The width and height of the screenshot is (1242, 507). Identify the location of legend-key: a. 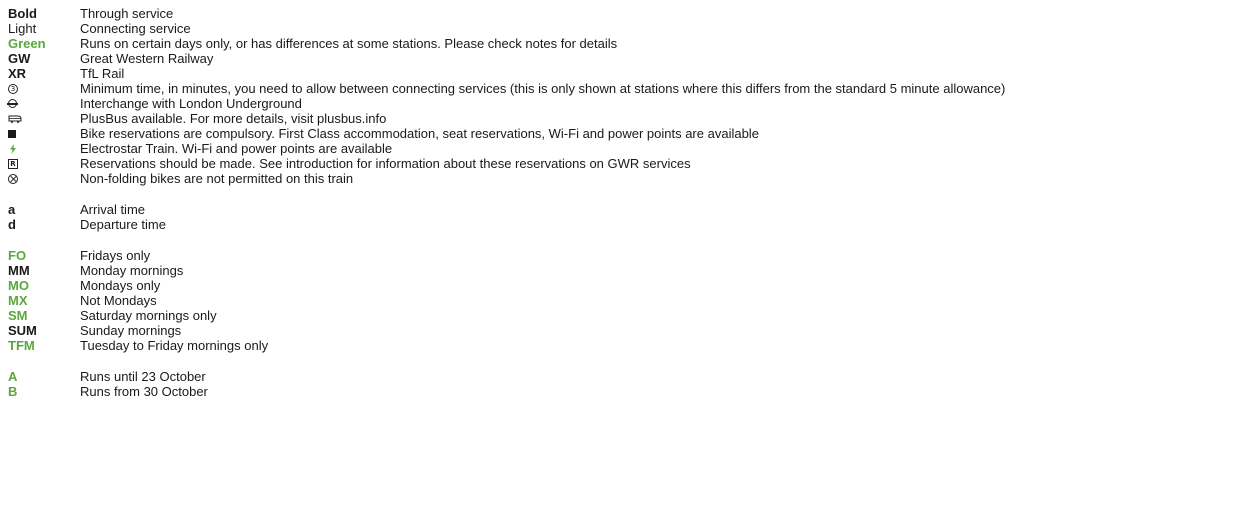
(12, 209).